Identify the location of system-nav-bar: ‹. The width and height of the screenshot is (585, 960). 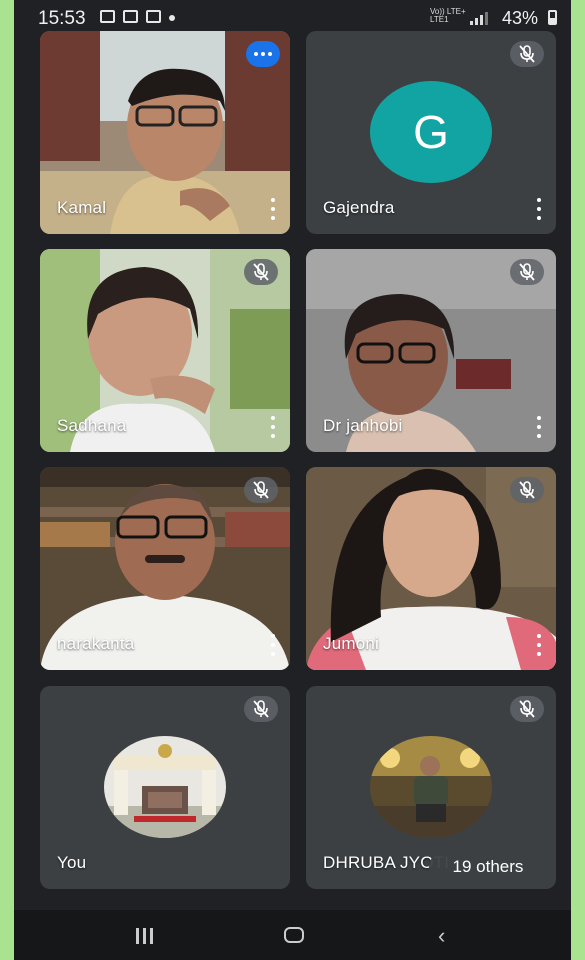
(292, 935).